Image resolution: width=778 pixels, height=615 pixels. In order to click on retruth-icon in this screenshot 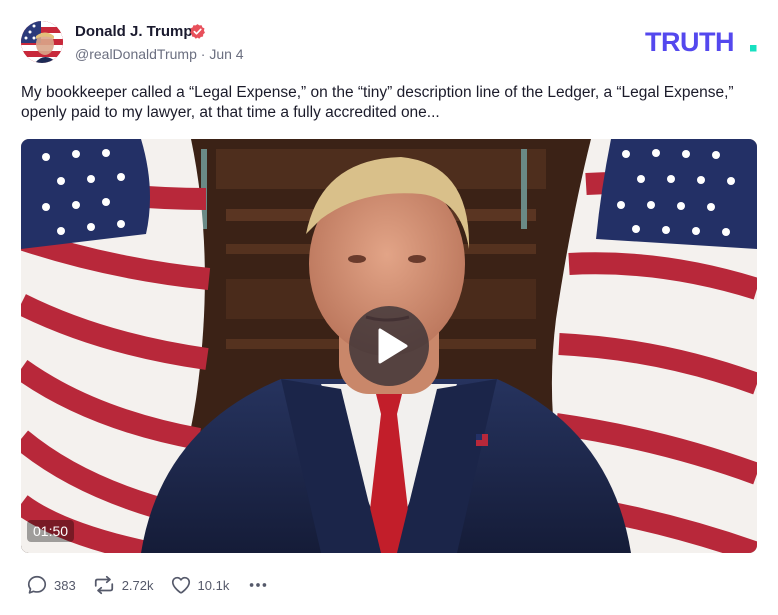, I will do `click(103, 585)`.